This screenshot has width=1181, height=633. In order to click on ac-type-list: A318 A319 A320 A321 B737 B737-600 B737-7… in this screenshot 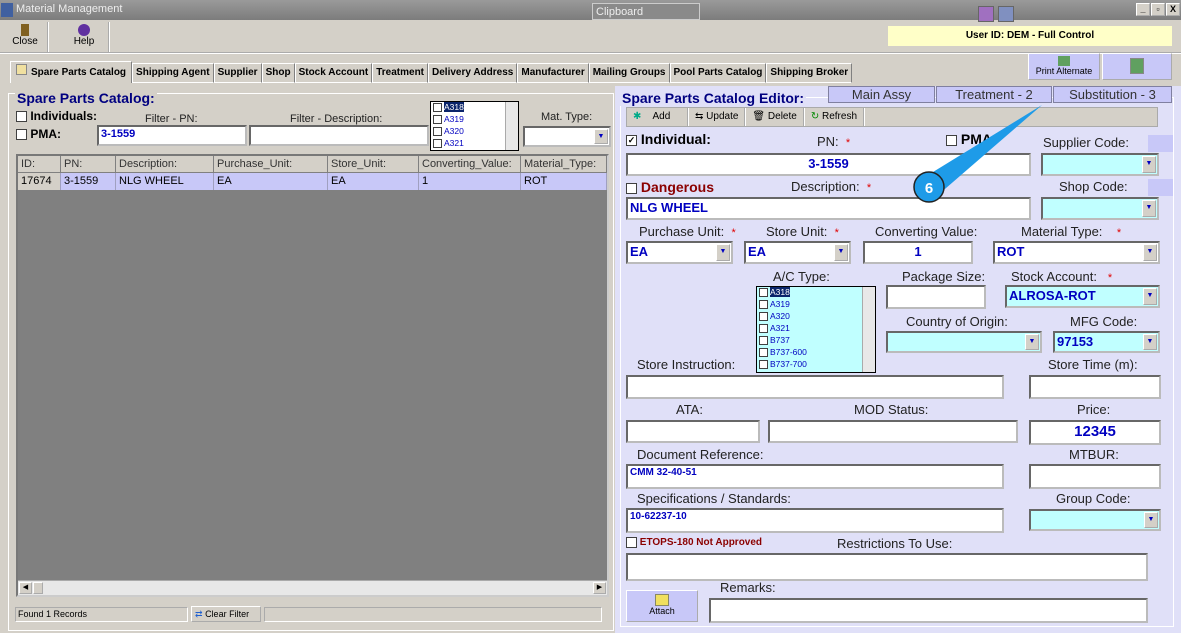, I will do `click(816, 329)`.